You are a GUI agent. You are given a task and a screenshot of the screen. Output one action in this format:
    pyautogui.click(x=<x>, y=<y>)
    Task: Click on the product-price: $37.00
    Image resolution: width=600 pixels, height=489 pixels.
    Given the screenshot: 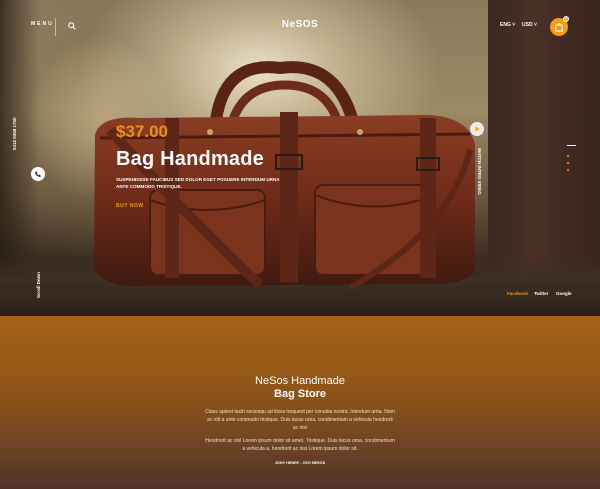 What is the action you would take?
    pyautogui.click(x=142, y=131)
    